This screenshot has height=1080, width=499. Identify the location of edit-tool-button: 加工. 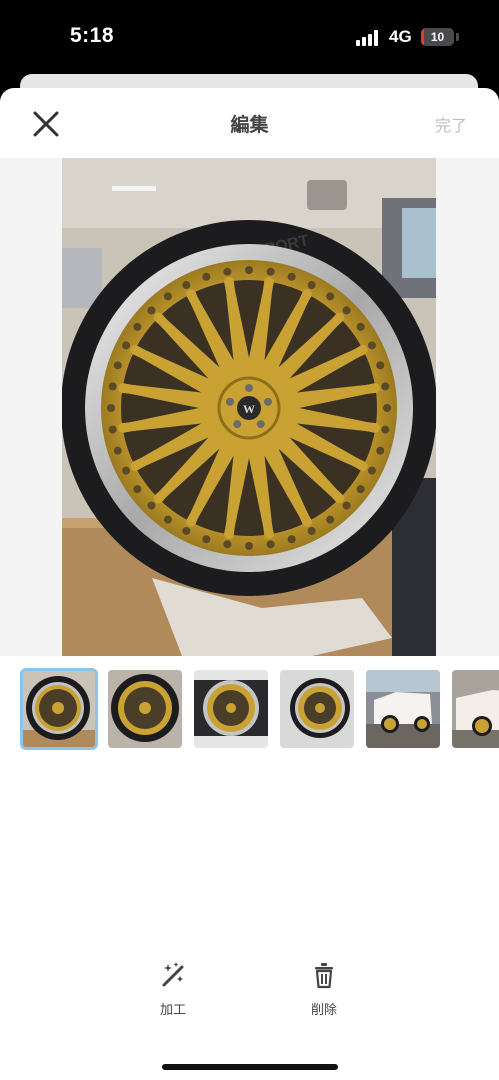
(173, 989).